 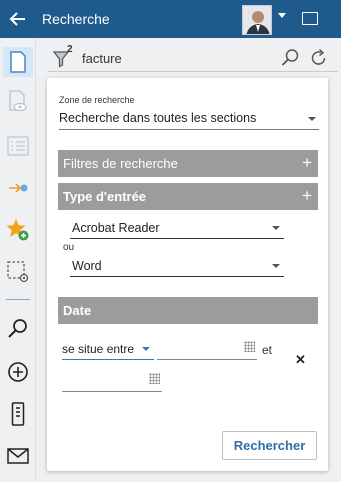 What do you see at coordinates (188, 196) in the screenshot?
I see `section-entry-type: Type d'entrée +` at bounding box center [188, 196].